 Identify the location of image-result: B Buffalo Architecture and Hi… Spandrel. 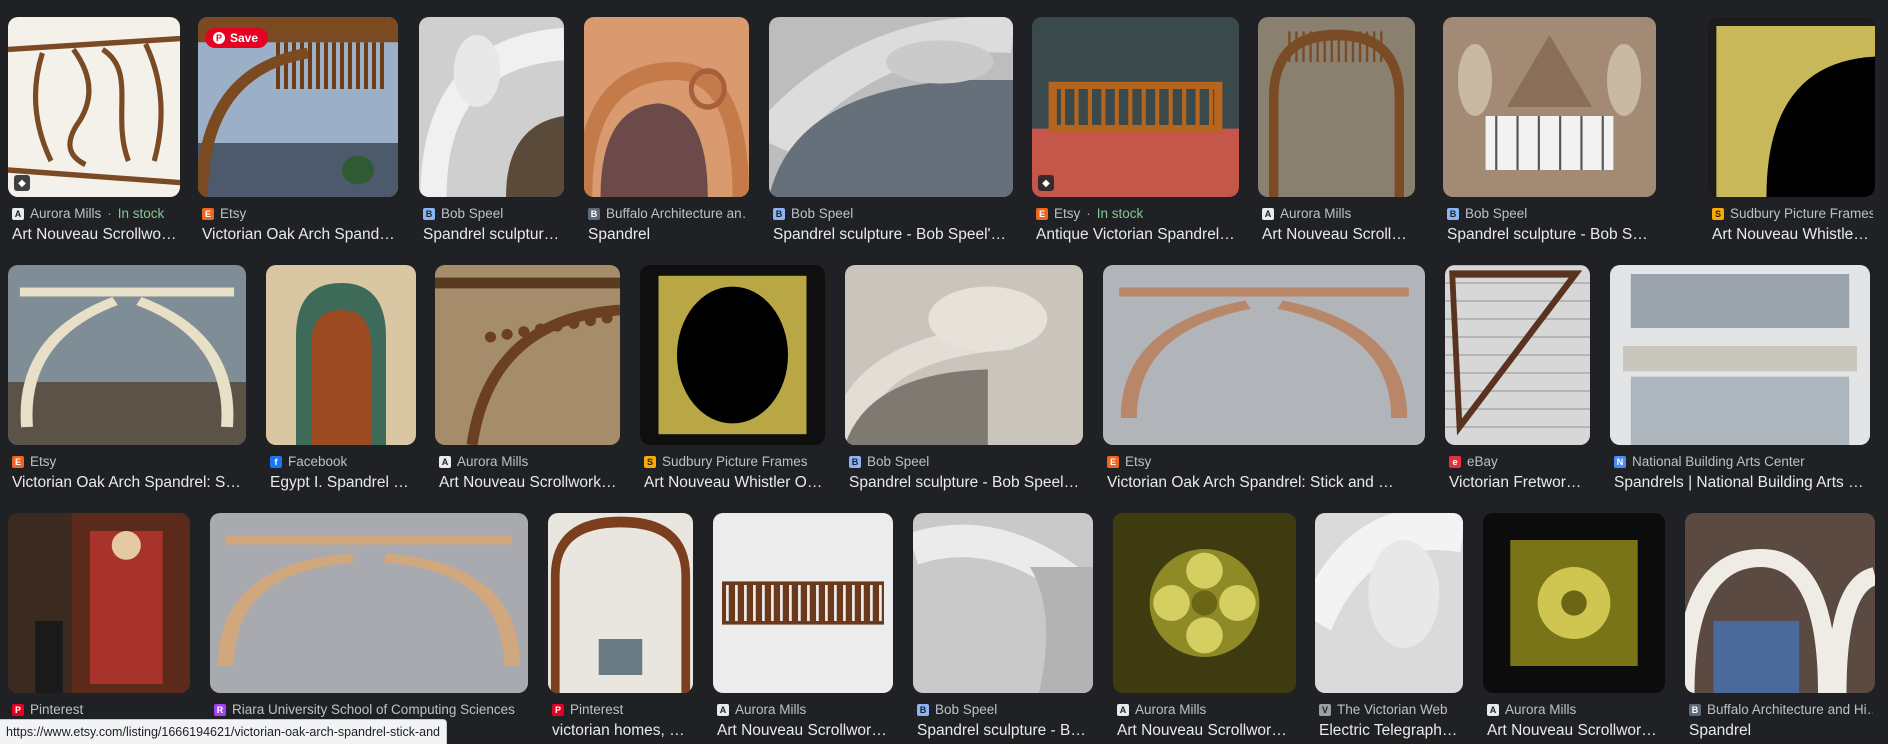
(1780, 628).